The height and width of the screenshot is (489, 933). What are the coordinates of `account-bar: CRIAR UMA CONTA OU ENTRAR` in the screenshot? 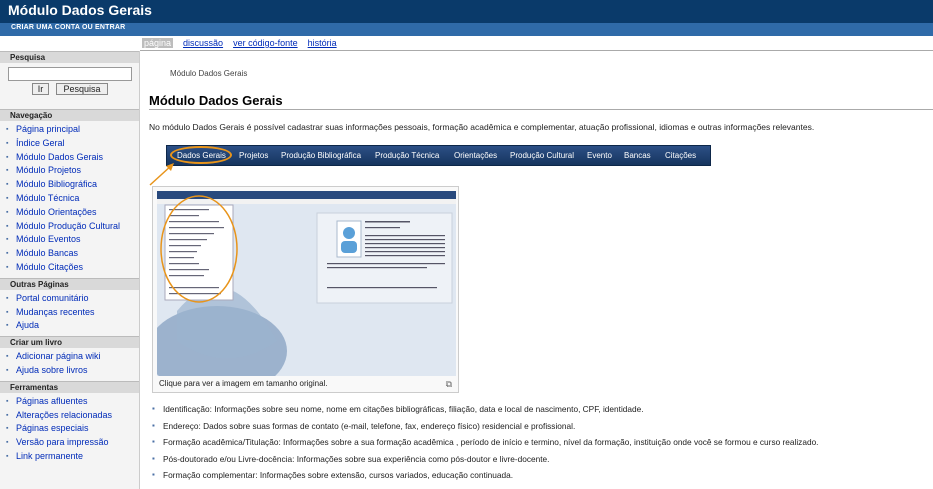 It's located at (466, 29).